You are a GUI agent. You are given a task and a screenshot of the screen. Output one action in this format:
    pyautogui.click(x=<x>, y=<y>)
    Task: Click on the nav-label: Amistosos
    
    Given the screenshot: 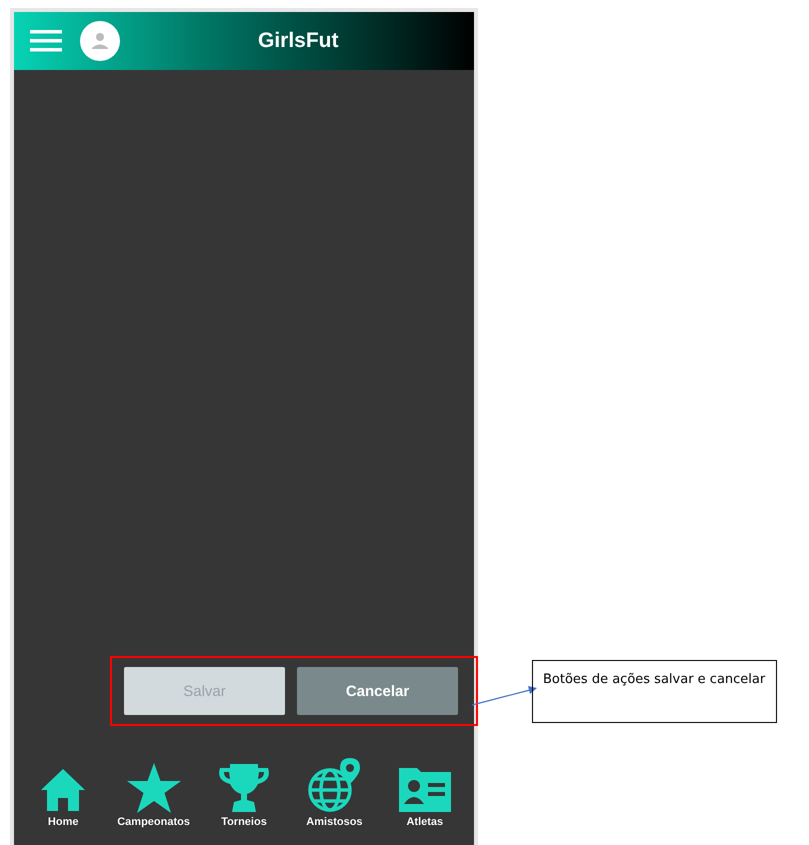 What is the action you would take?
    pyautogui.click(x=334, y=822)
    